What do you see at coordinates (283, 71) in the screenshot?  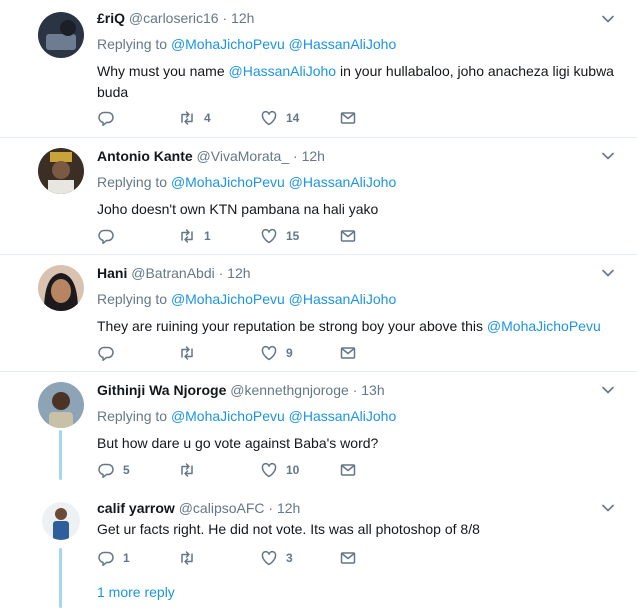 I see `tweet-mention: @HassanAliJoho` at bounding box center [283, 71].